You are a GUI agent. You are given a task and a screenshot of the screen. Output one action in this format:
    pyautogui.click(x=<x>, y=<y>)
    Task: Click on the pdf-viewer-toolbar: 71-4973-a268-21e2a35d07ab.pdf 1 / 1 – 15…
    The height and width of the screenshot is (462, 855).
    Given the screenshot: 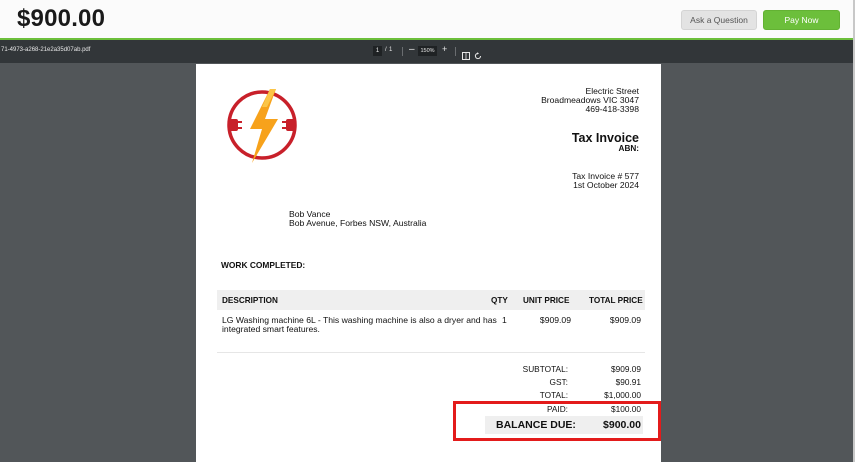 What is the action you would take?
    pyautogui.click(x=427, y=51)
    